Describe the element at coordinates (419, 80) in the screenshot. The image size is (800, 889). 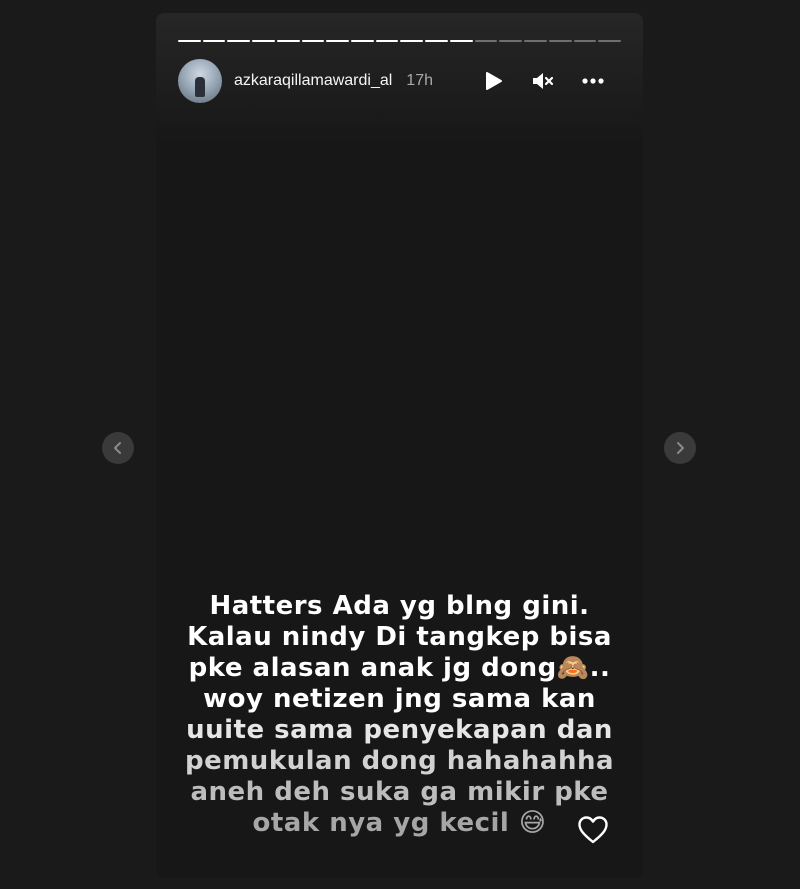
I see `story-time: 17h` at that location.